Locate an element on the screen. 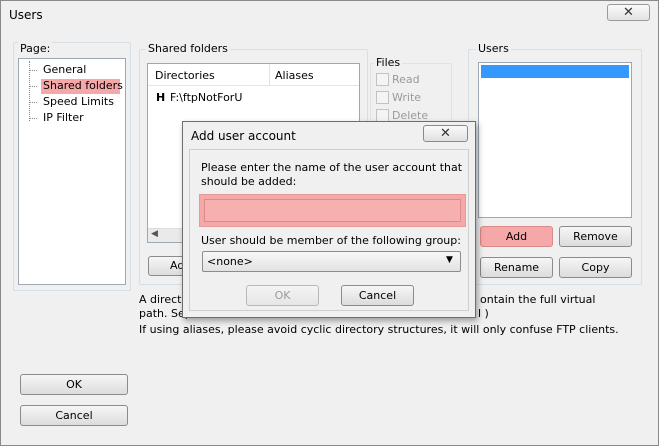  user-name-input is located at coordinates (332, 210).